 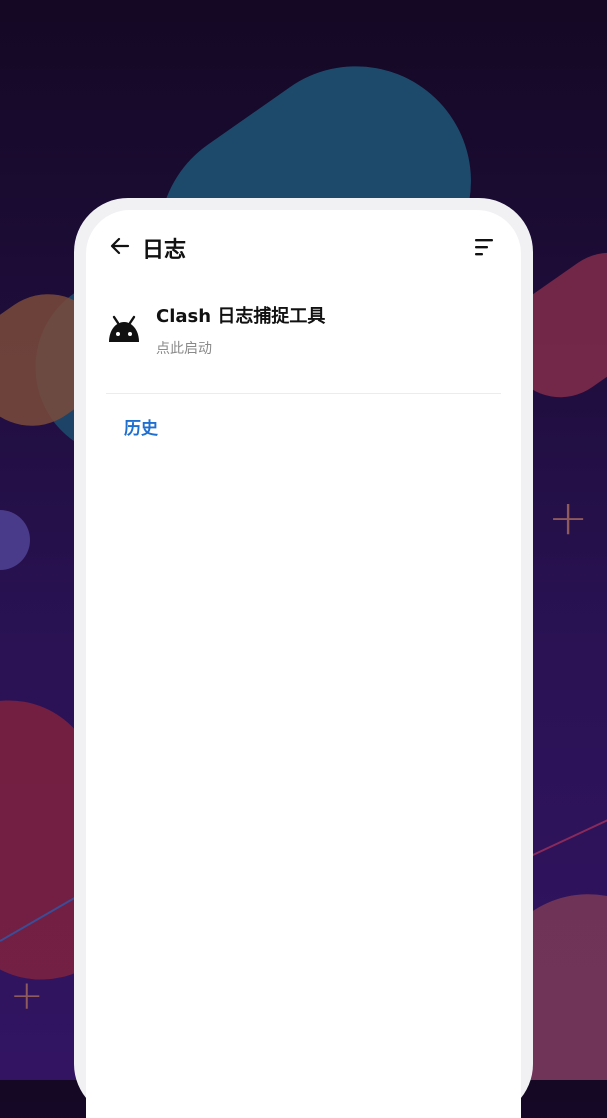 I want to click on arrow-left-icon, so click(x=120, y=246).